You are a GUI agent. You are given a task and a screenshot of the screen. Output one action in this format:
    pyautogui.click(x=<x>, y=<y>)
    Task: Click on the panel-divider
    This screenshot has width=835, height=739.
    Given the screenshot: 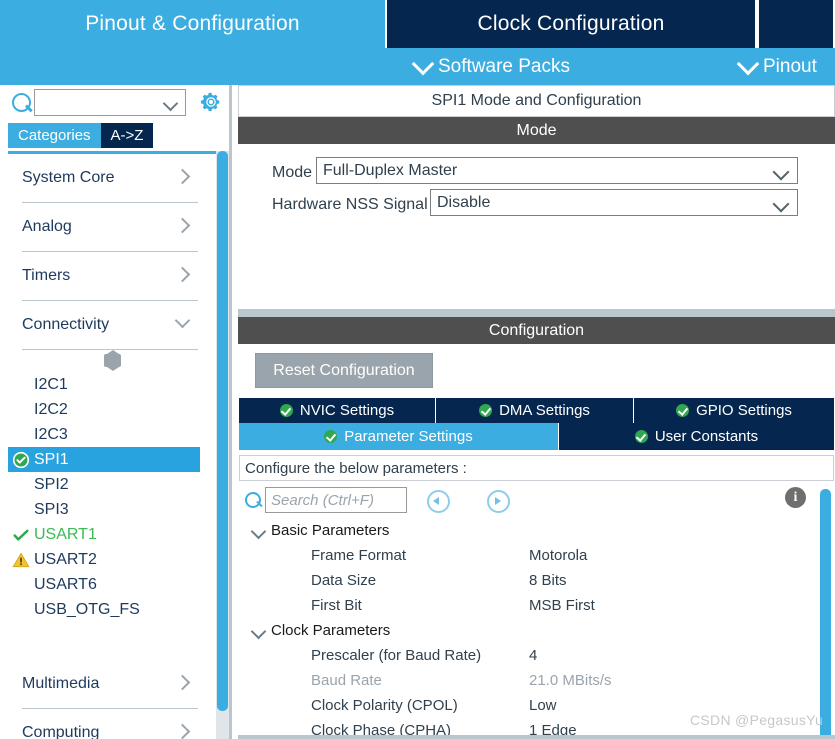 What is the action you would take?
    pyautogui.click(x=230, y=412)
    